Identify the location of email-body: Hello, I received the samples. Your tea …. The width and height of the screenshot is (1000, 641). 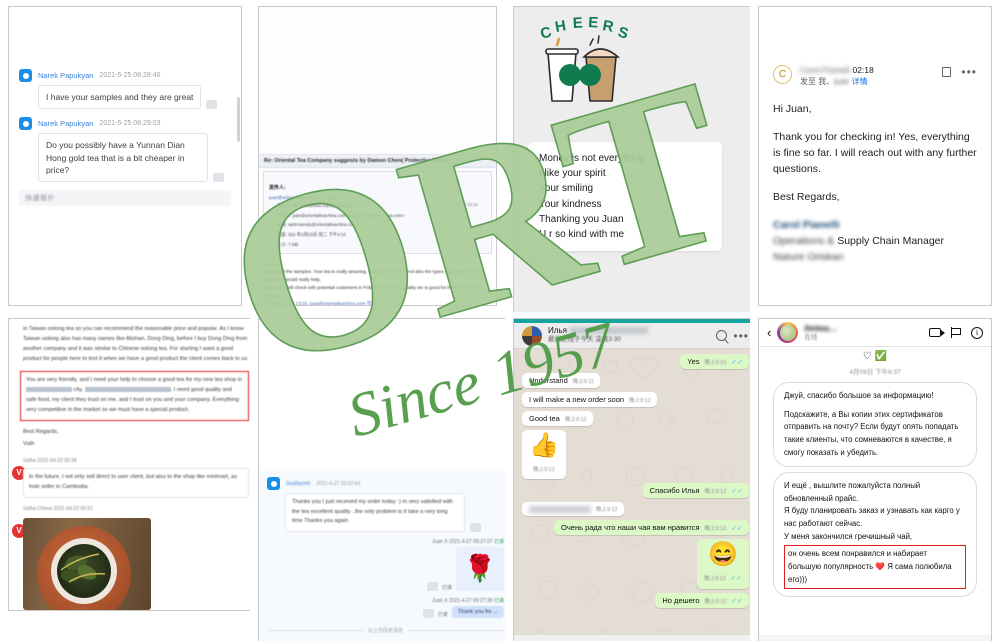
(377, 281).